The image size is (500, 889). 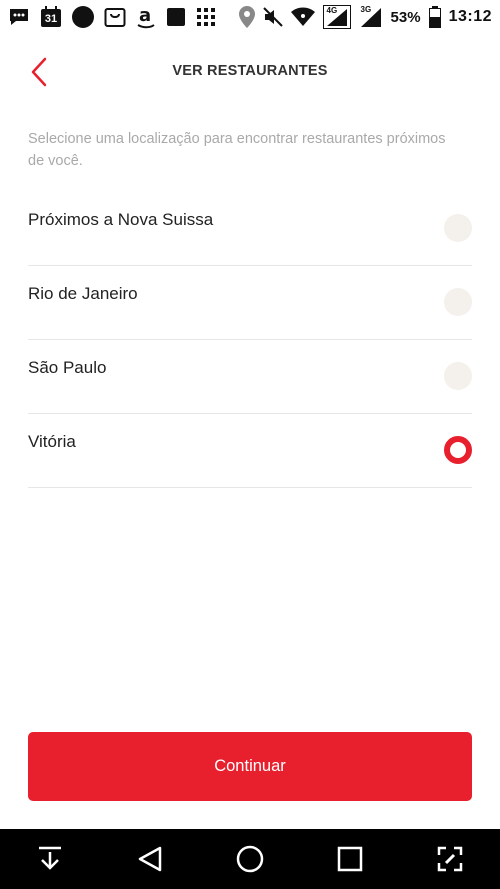 What do you see at coordinates (405, 17) in the screenshot?
I see `battery-percent: 53%` at bounding box center [405, 17].